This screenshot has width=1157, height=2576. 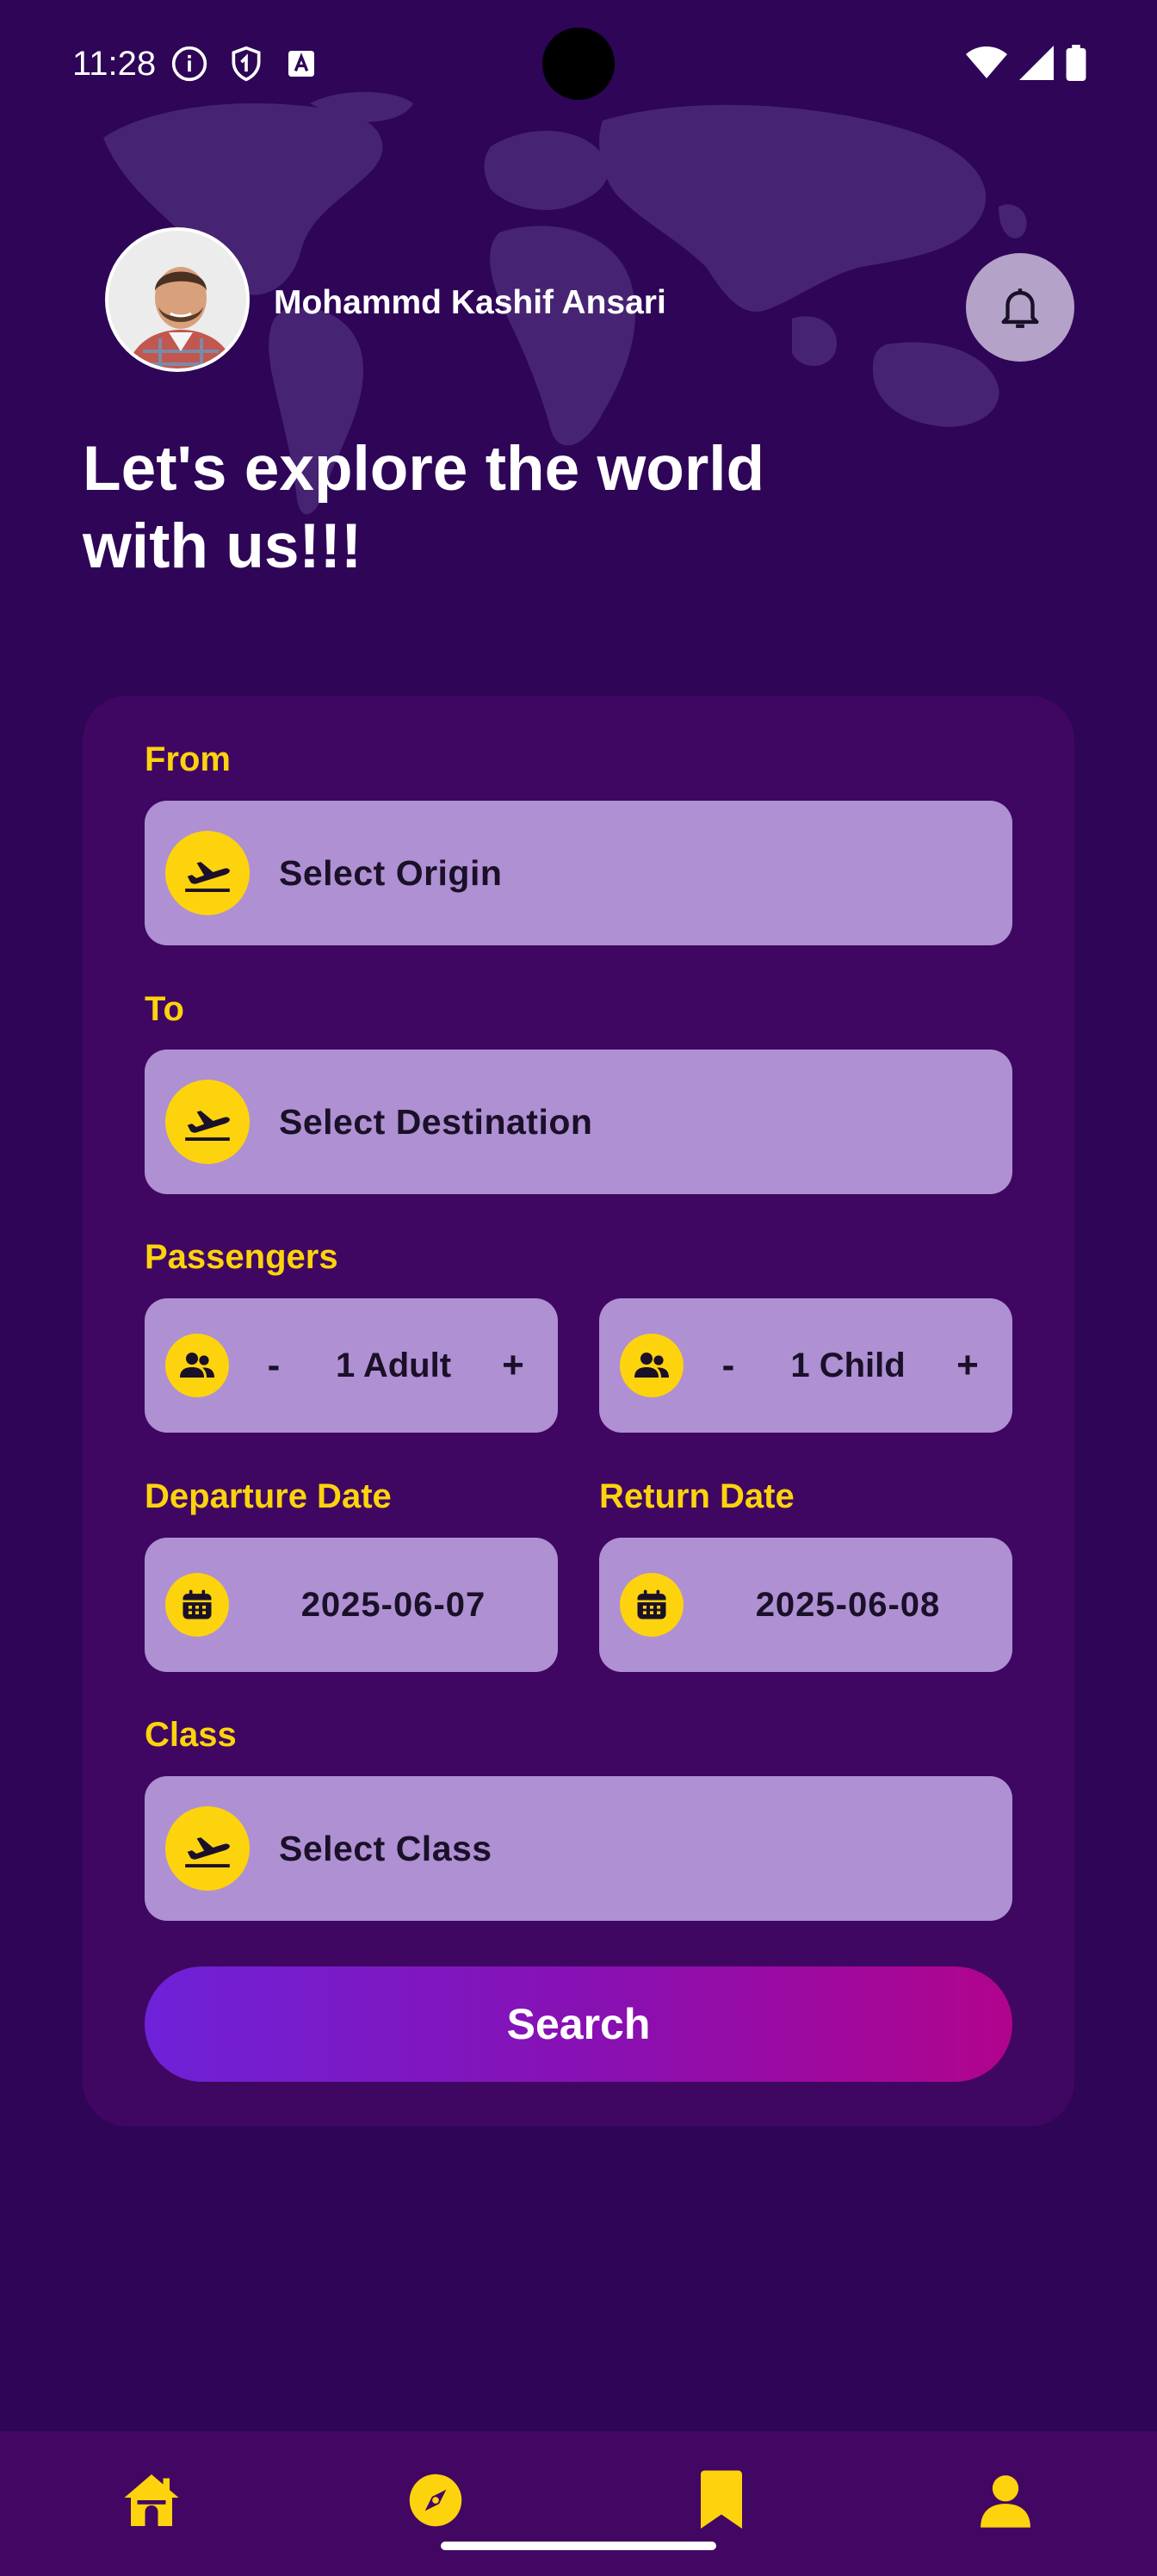 I want to click on destination-select: Select Destination, so click(x=579, y=1122).